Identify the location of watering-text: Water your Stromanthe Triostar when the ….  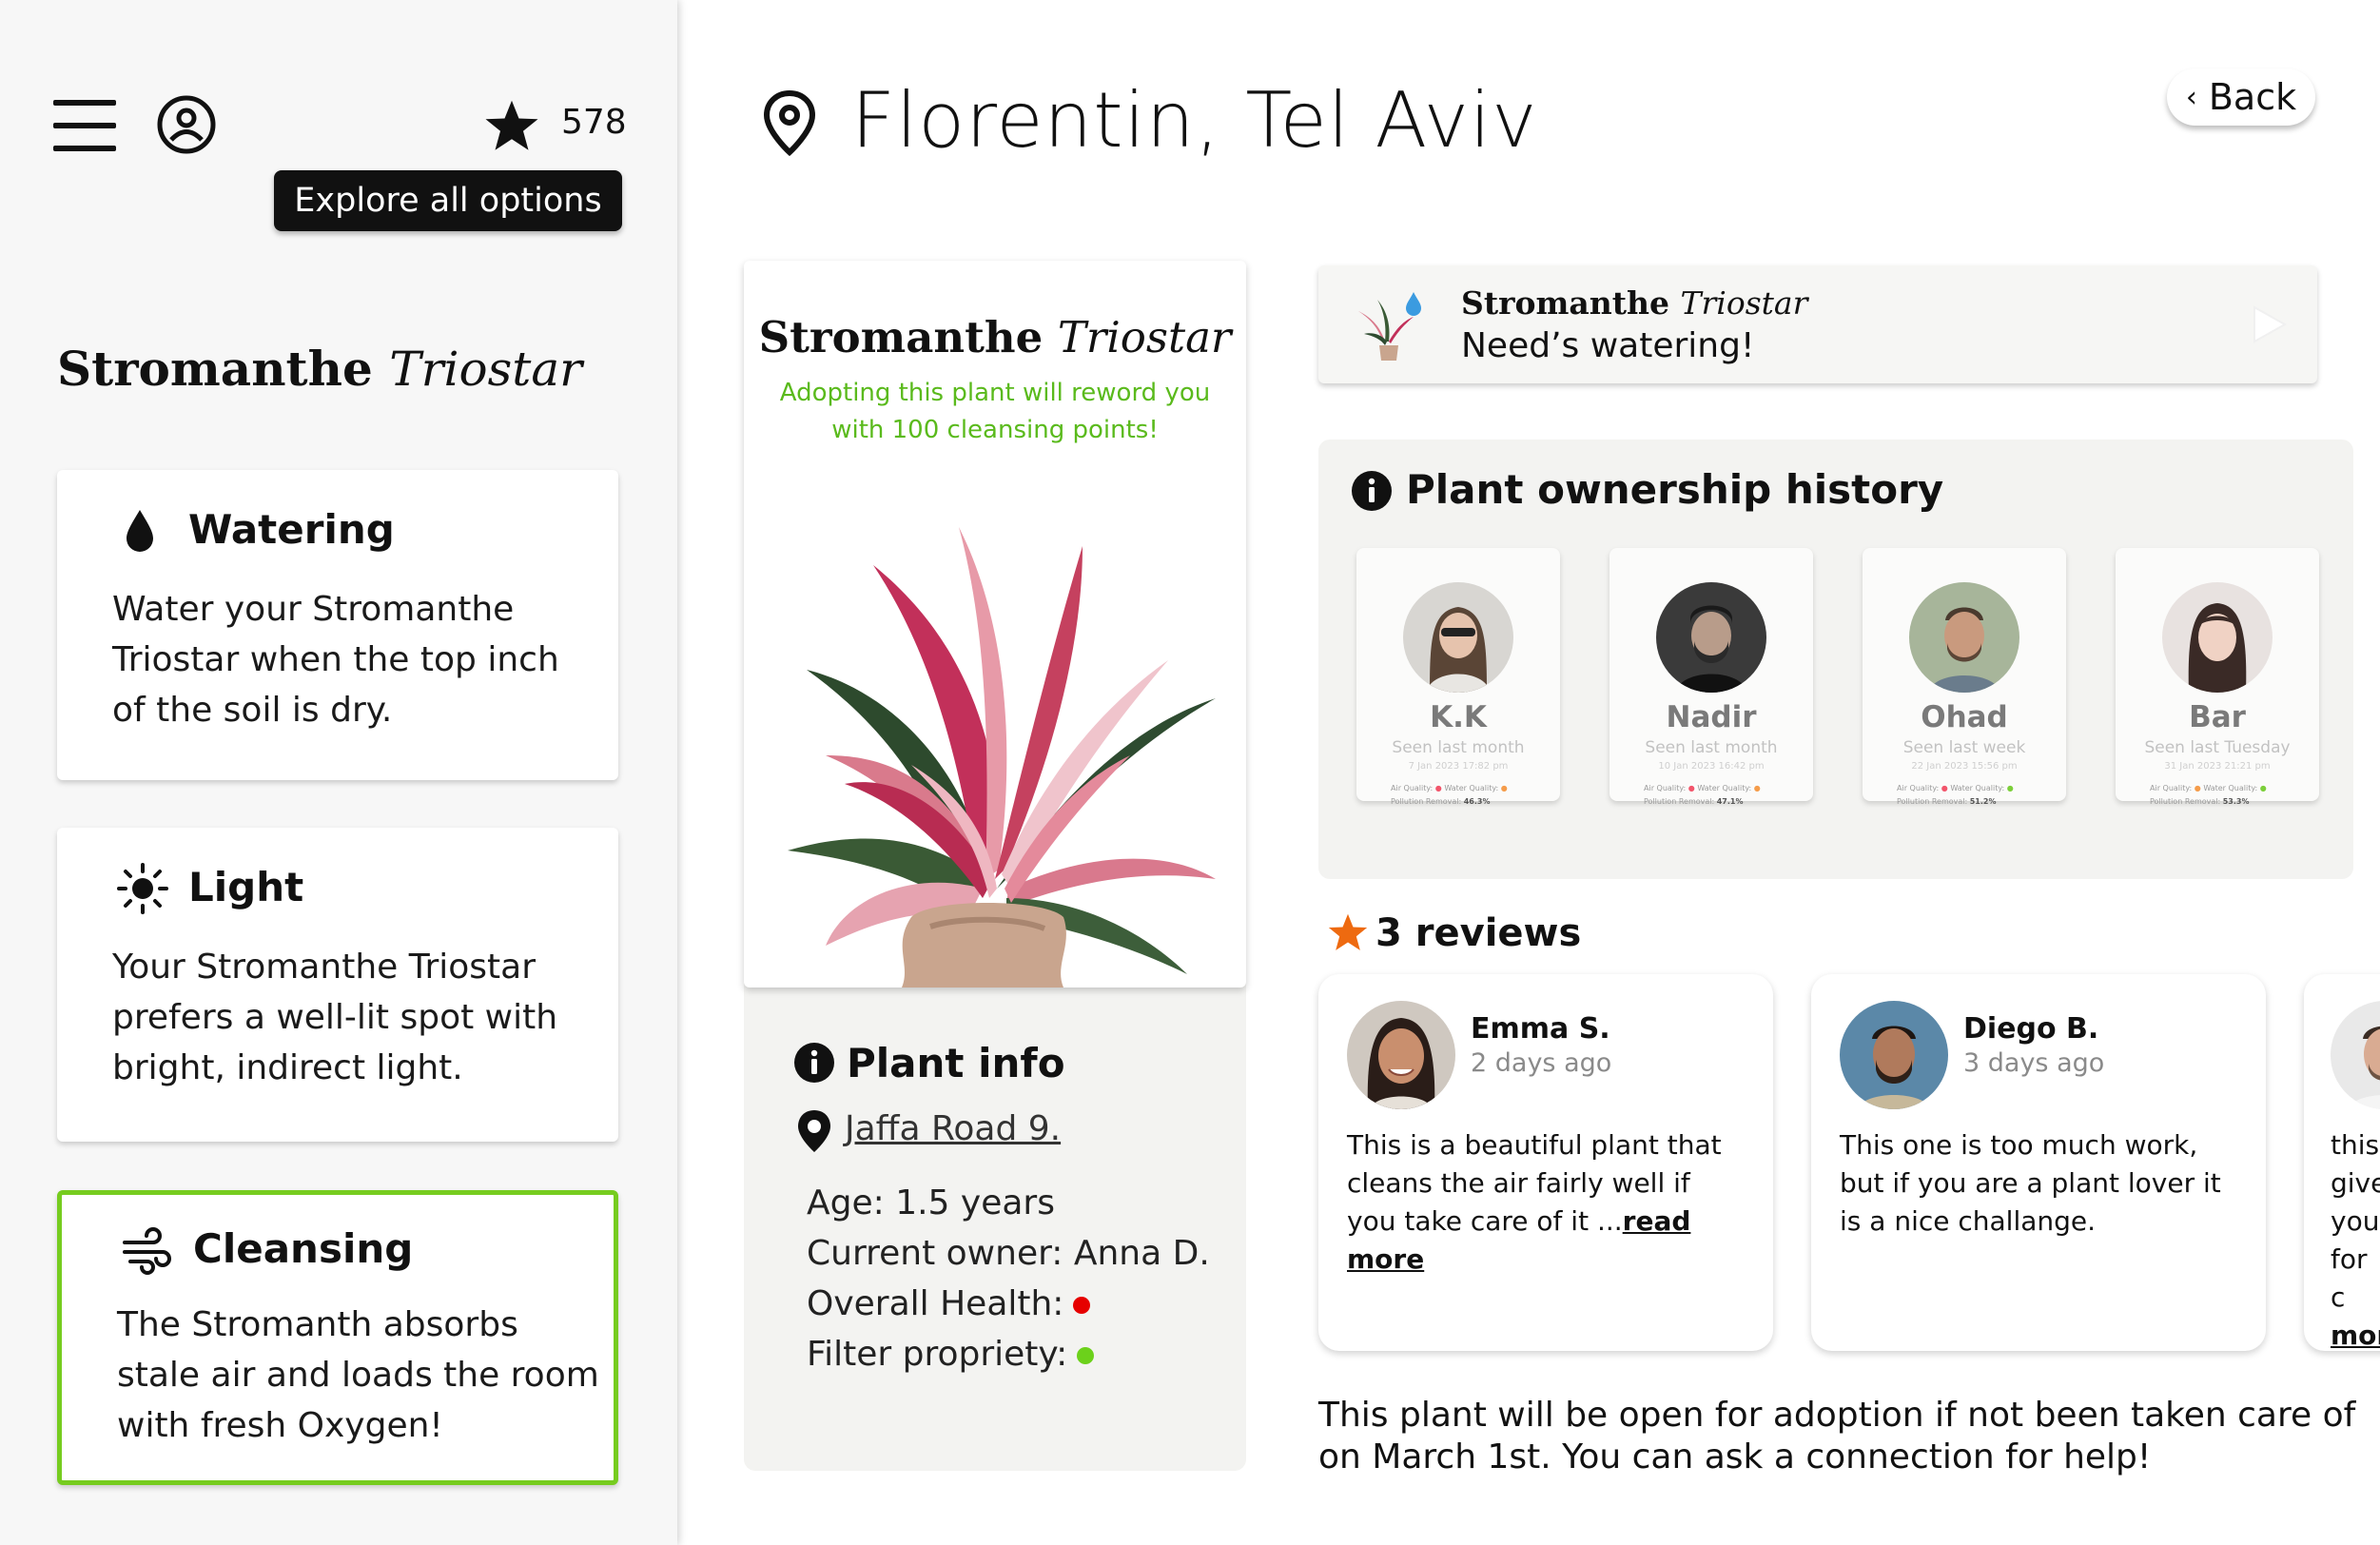
(336, 660).